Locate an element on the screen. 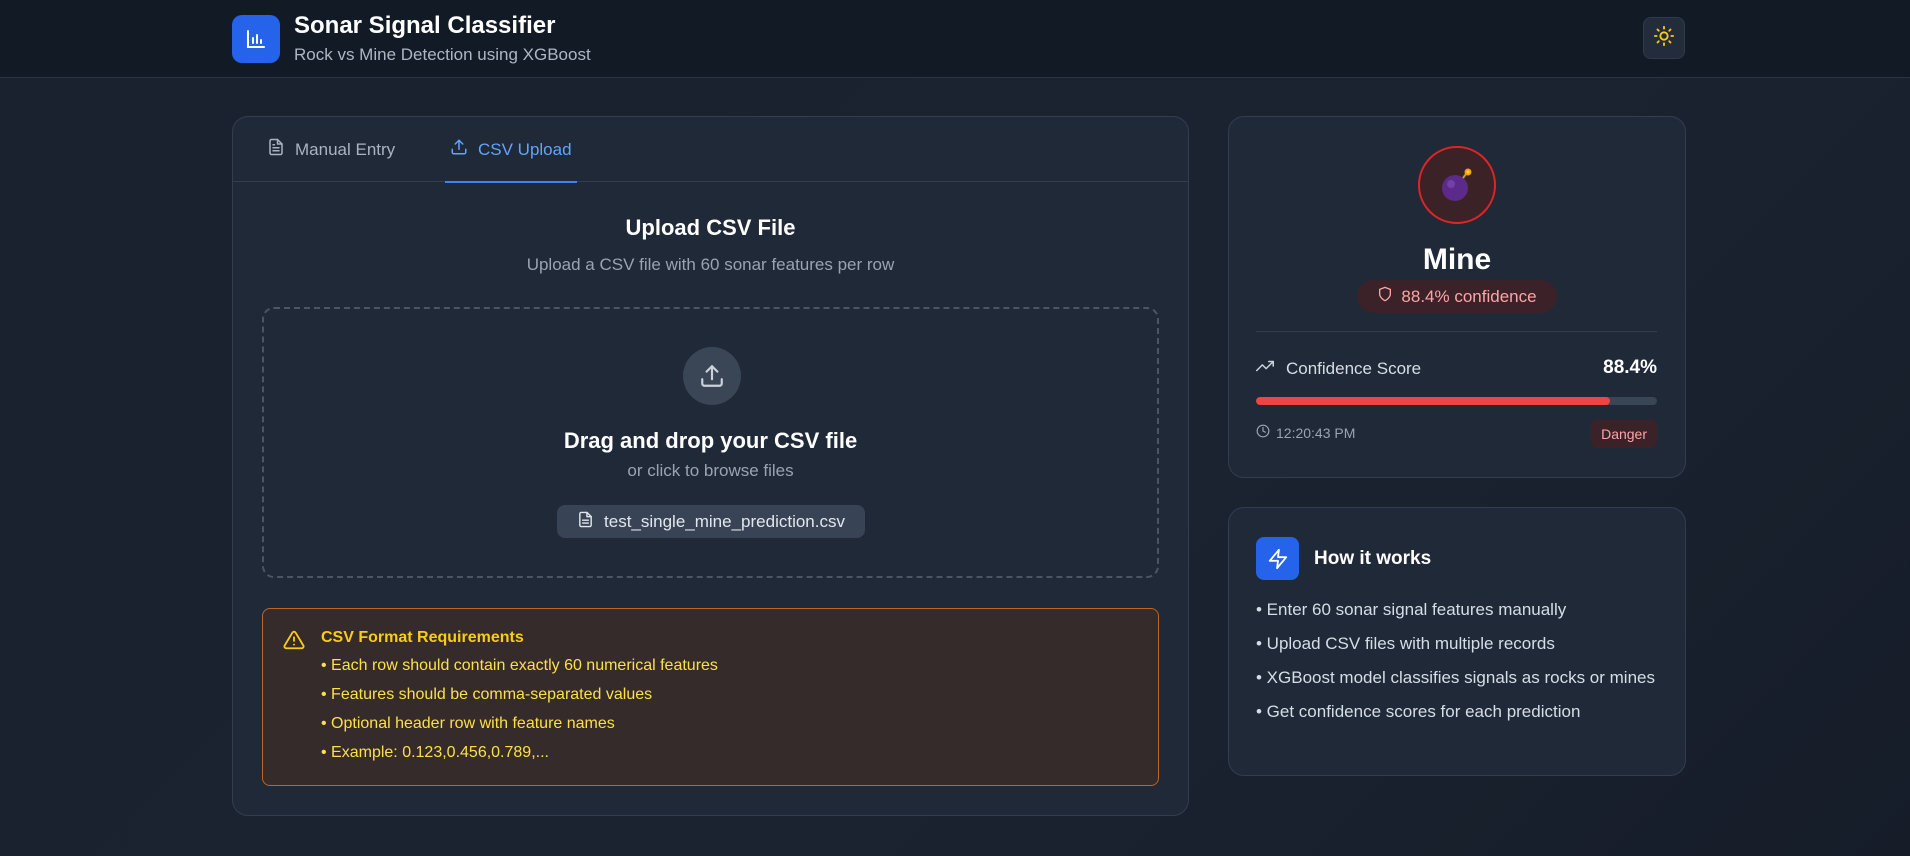 The width and height of the screenshot is (1910, 856). list-item: • Upload CSV files with multiple records is located at coordinates (1405, 643).